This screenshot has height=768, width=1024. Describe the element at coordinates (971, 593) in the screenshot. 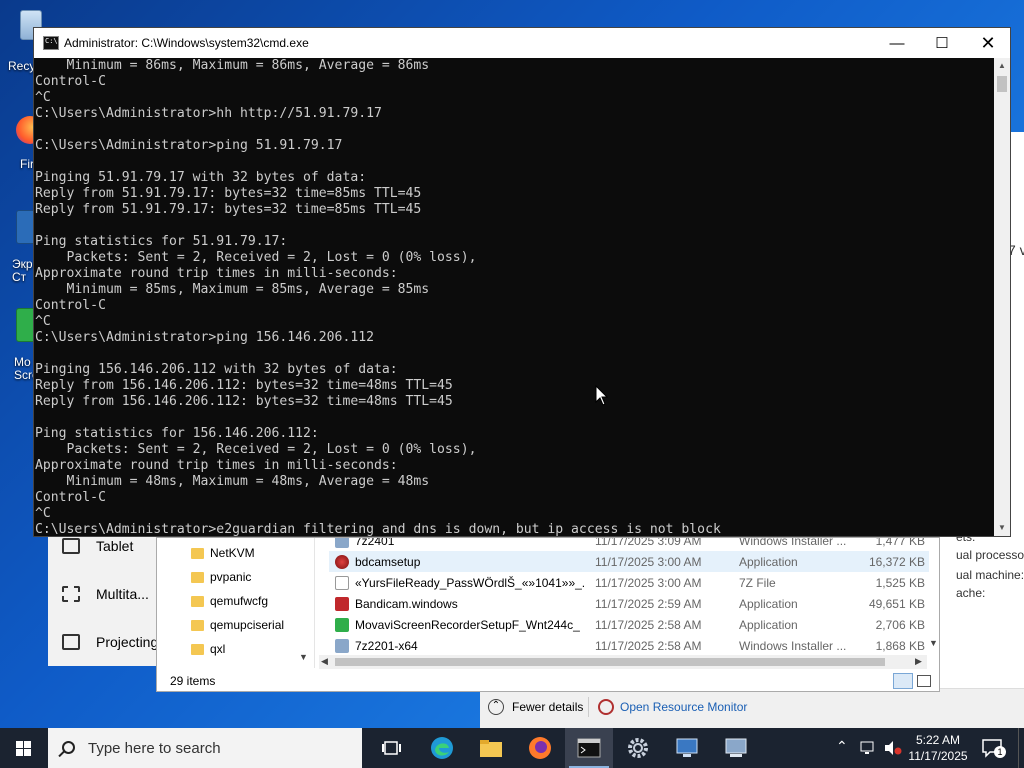

I see `tm-label-cache: ache:` at that location.